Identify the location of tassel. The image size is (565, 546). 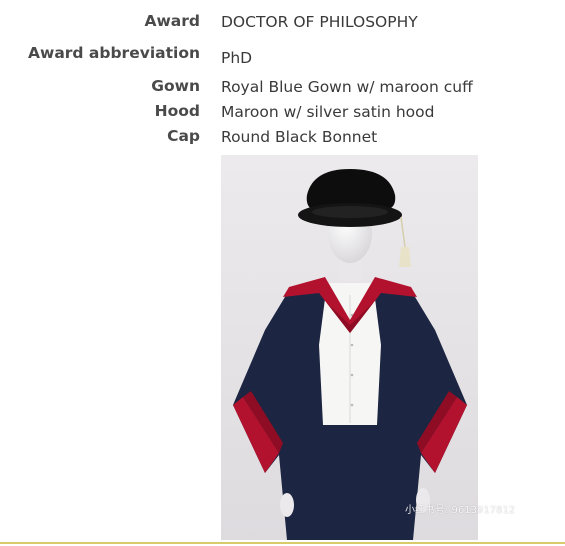
(405, 257).